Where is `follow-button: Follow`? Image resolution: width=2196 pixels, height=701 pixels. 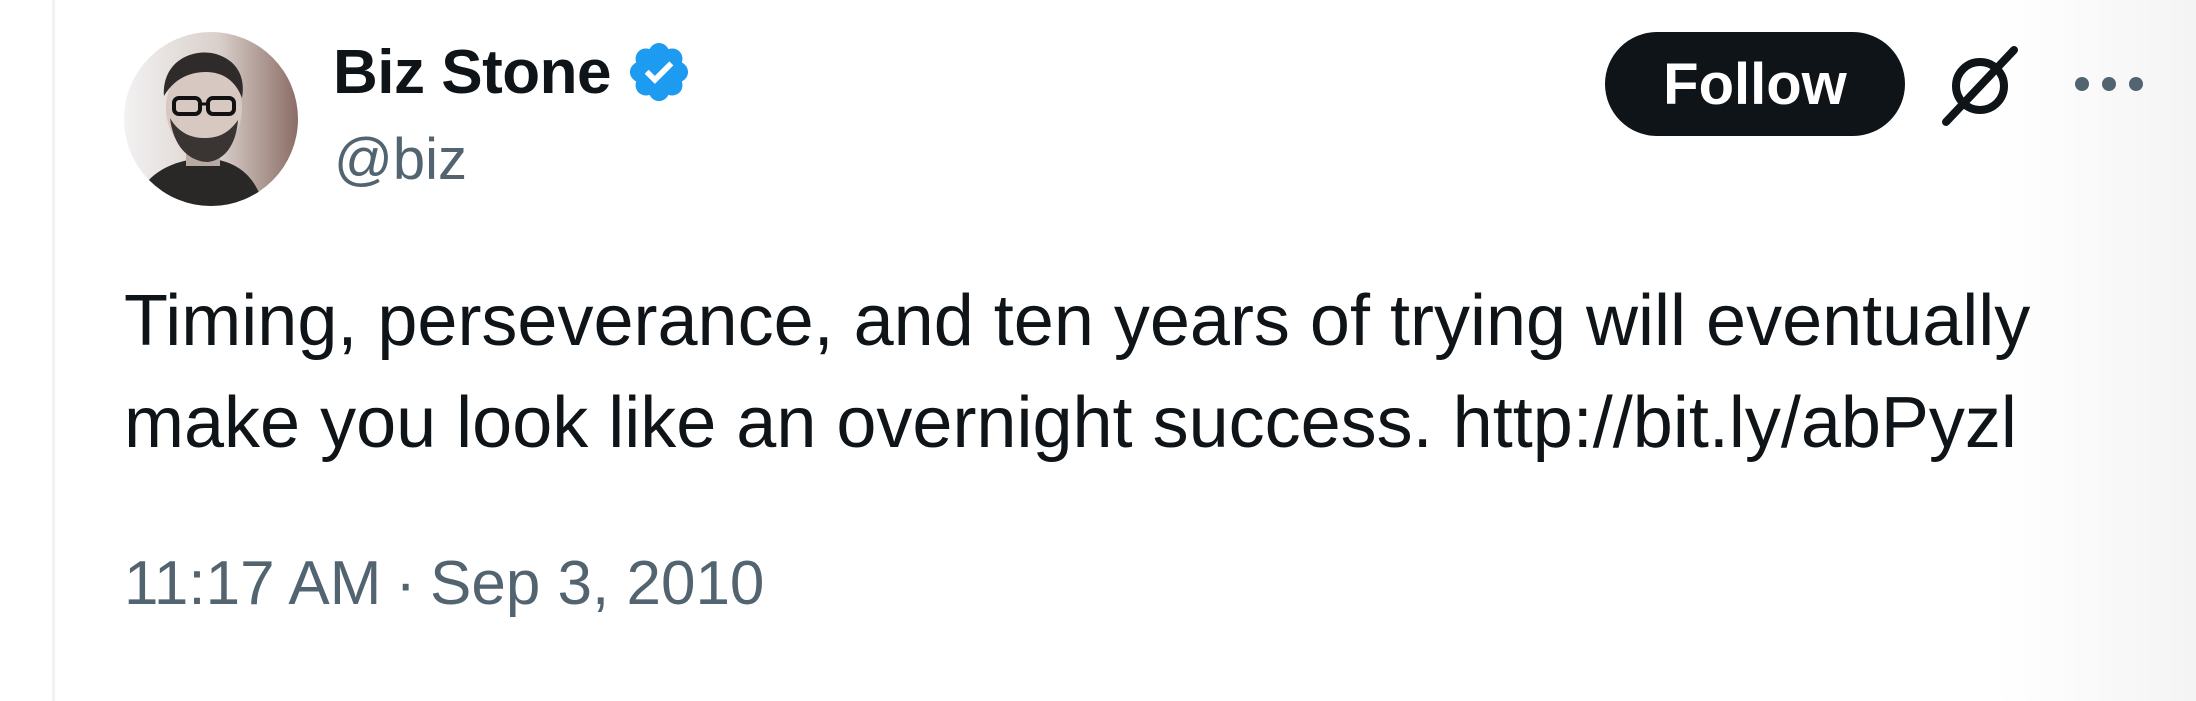
follow-button: Follow is located at coordinates (1755, 84).